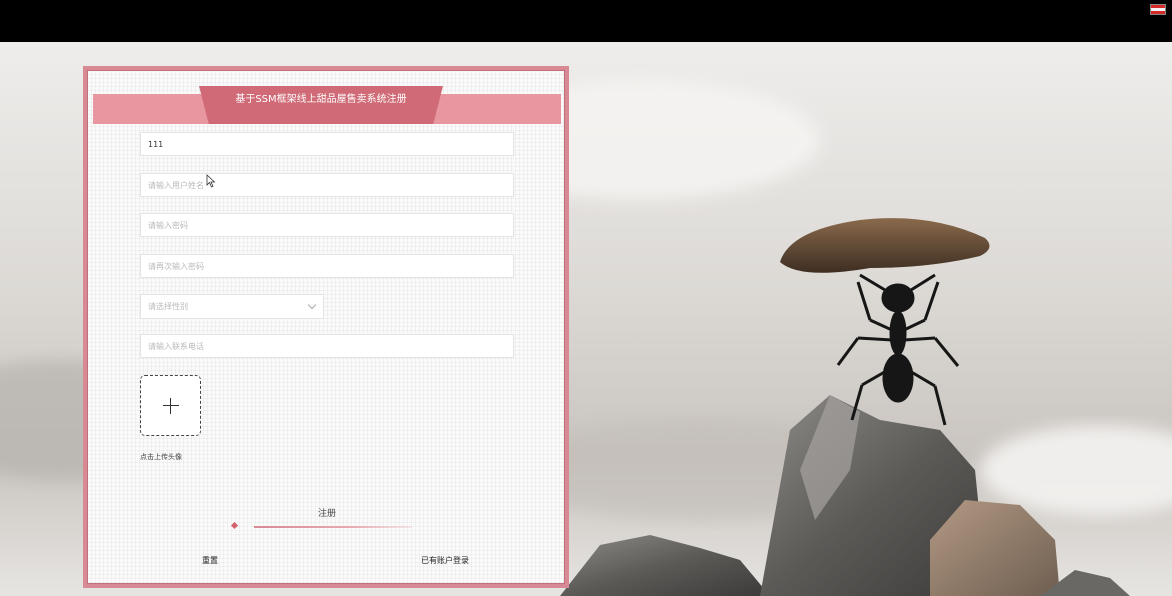 The image size is (1172, 596). Describe the element at coordinates (333, 527) in the screenshot. I see `submit-underline` at that location.